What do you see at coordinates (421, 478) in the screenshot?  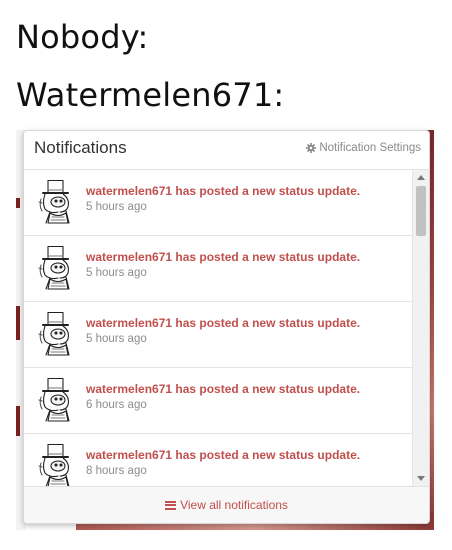 I see `scroll-down-arrow-icon` at bounding box center [421, 478].